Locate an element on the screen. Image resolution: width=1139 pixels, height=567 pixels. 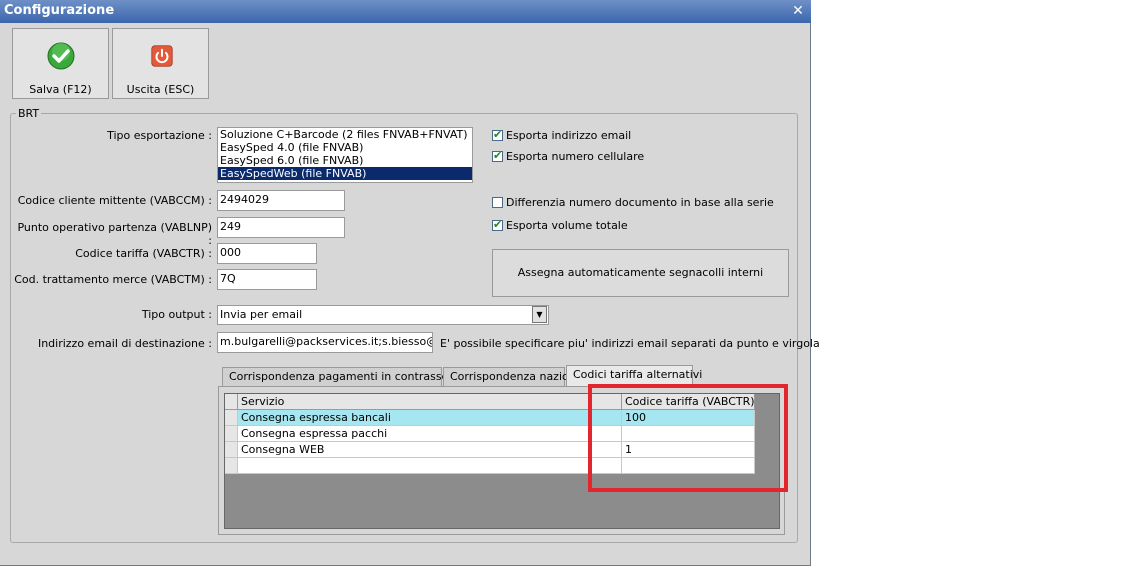
save-button: Salva (F12) is located at coordinates (60, 63).